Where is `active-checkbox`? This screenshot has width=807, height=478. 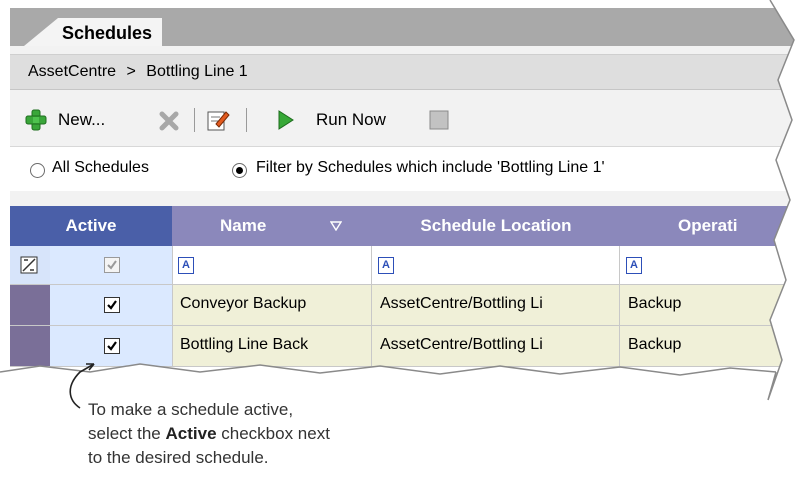 active-checkbox is located at coordinates (112, 305).